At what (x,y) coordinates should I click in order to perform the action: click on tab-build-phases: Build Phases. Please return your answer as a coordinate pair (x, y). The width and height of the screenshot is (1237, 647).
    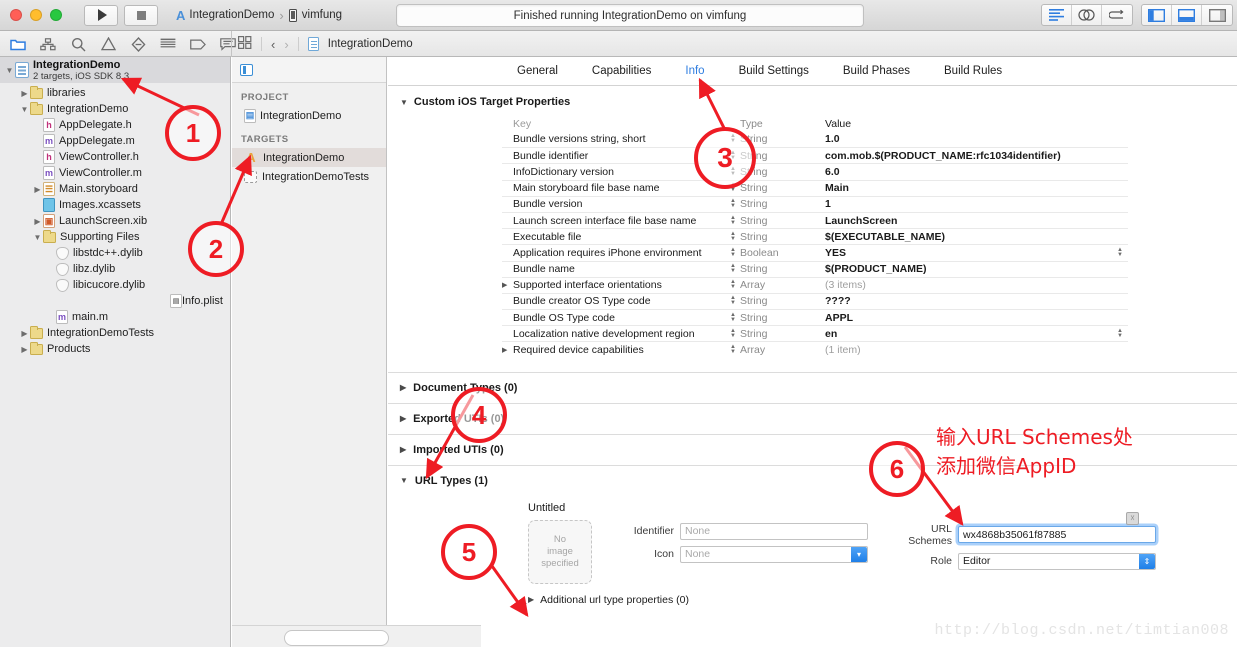
    Looking at the image, I should click on (876, 71).